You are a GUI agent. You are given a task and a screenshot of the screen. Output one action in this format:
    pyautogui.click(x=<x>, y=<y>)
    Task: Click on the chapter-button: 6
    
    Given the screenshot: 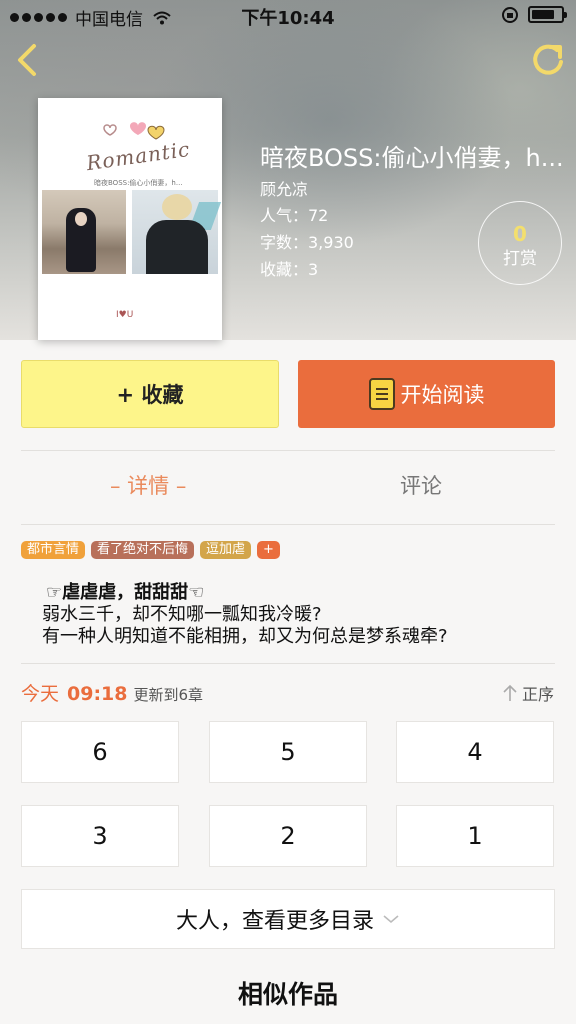 What is the action you would take?
    pyautogui.click(x=100, y=752)
    